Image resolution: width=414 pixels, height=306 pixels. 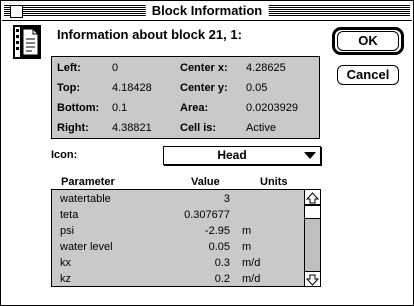 What do you see at coordinates (69, 215) in the screenshot?
I see `parameter-name: teta` at bounding box center [69, 215].